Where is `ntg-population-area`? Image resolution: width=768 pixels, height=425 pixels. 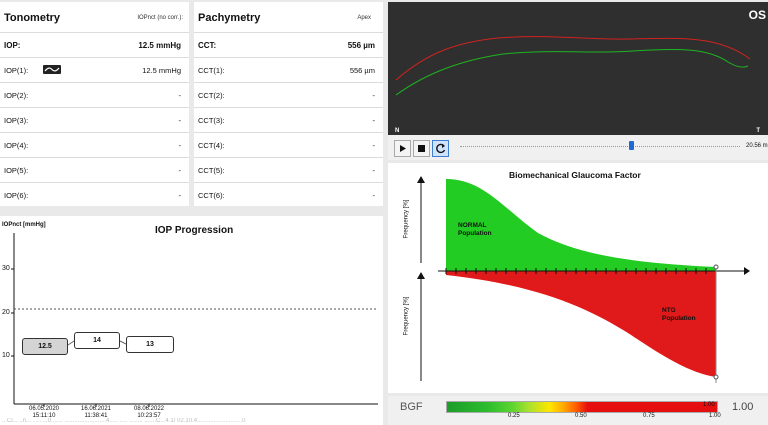 ntg-population-area is located at coordinates (581, 324).